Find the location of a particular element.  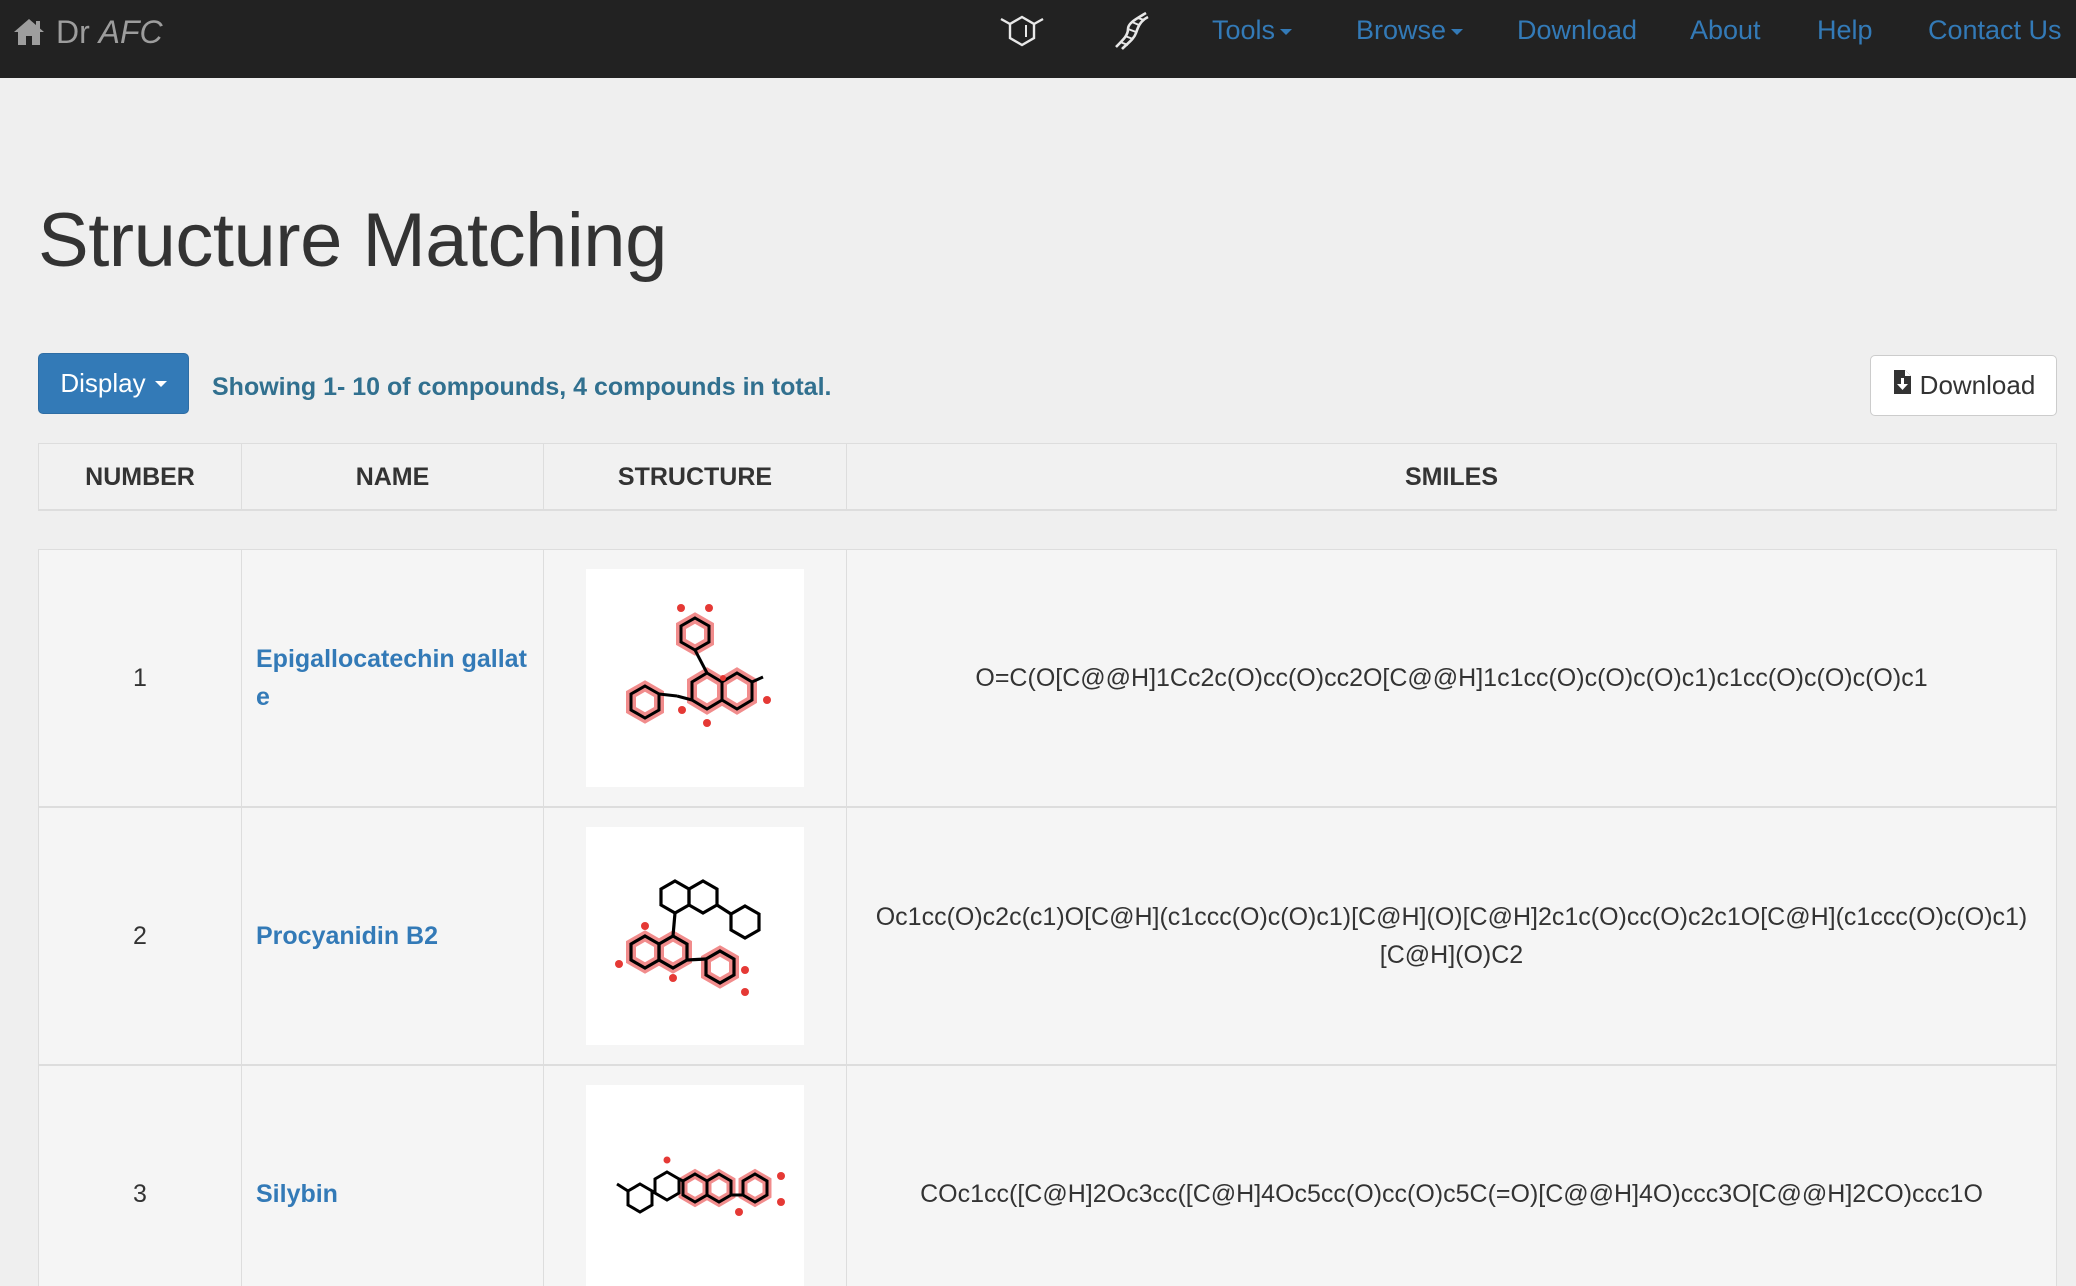

dna-icon is located at coordinates (1130, 31).